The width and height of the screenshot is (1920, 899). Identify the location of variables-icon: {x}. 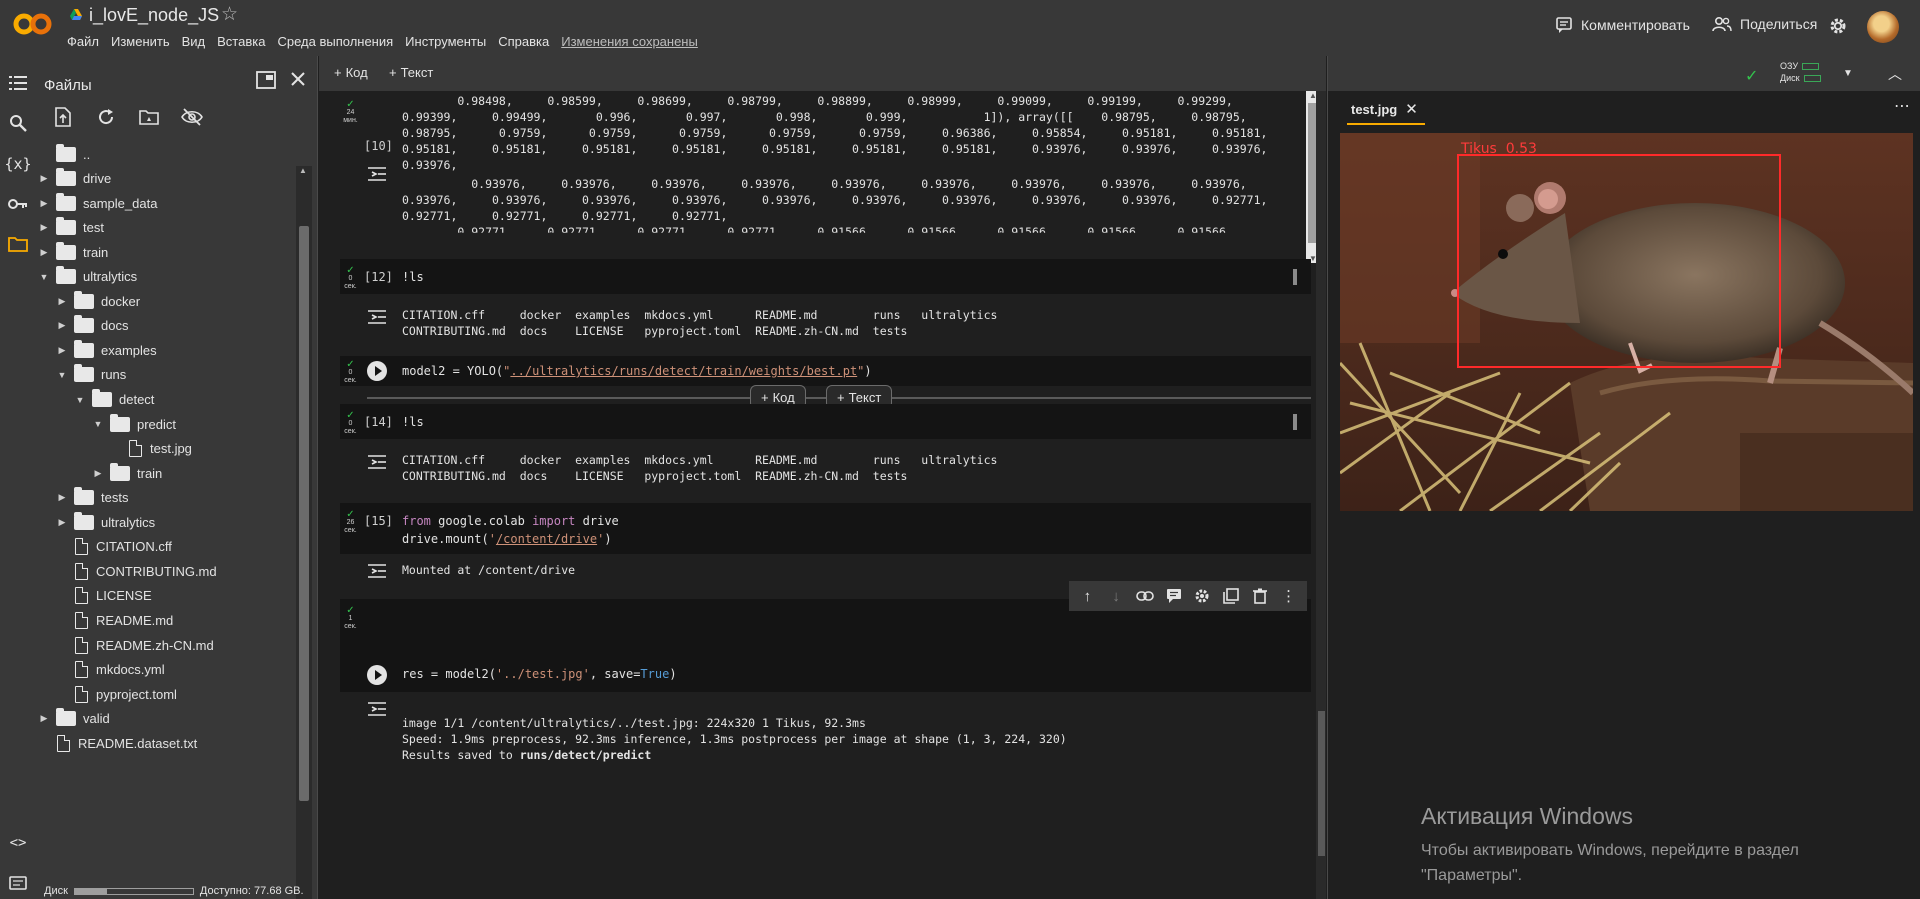
(17, 164).